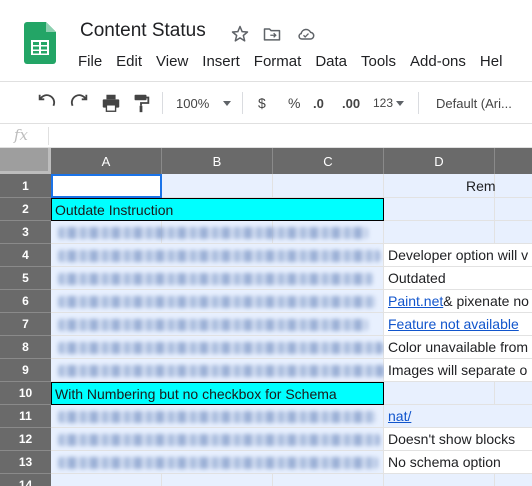 This screenshot has height=486, width=532. I want to click on cell-b14, so click(217, 480).